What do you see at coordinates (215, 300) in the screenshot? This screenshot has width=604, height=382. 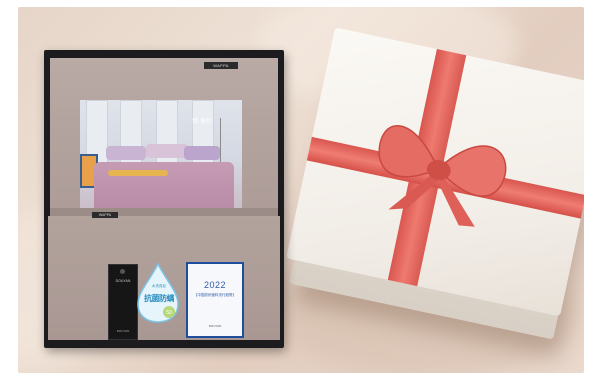 I see `certificate-card: 2022 【中国纺织面料流行趋势】 DOUYAN` at bounding box center [215, 300].